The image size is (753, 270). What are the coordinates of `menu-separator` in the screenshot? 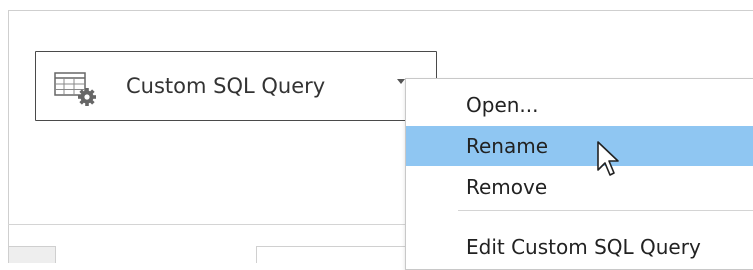 It's located at (605, 210).